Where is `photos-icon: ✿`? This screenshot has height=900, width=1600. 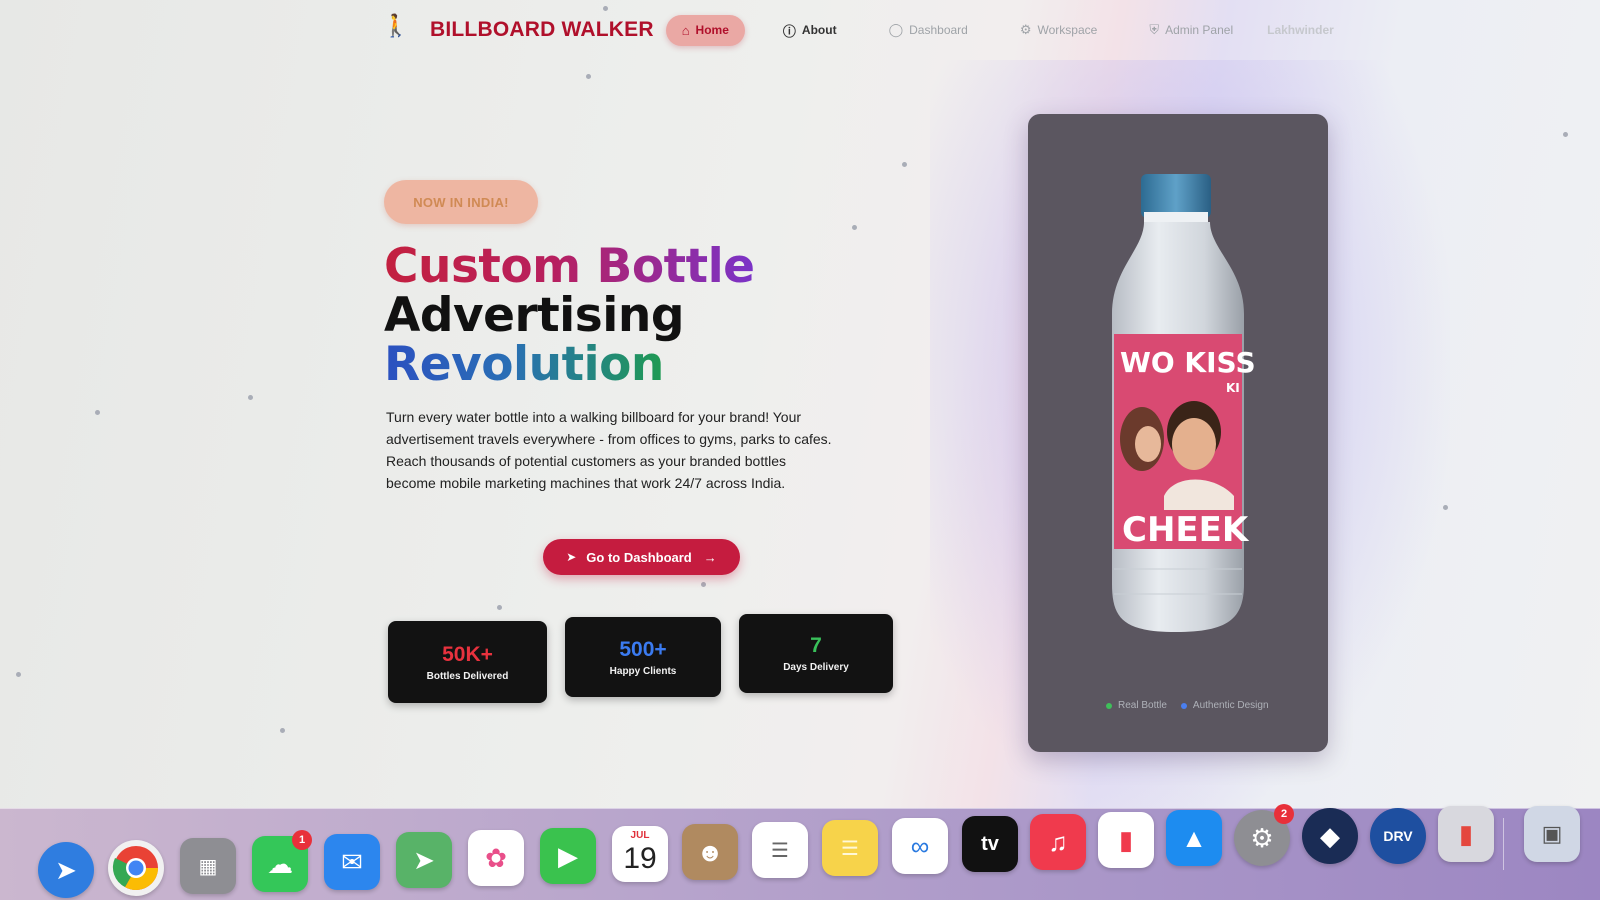 photos-icon: ✿ is located at coordinates (496, 858).